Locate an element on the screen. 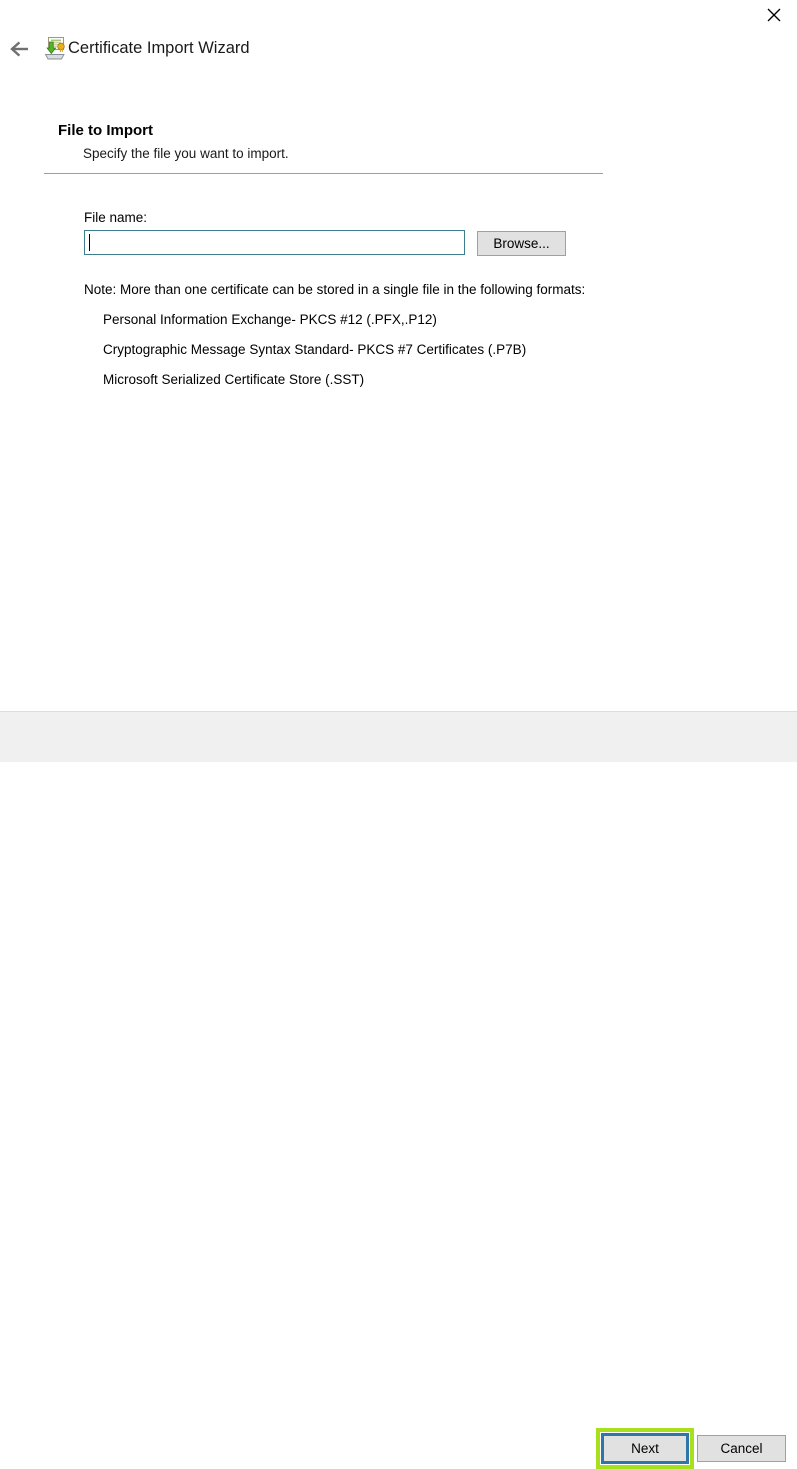 Image resolution: width=797 pixels, height=1469 pixels. cancel-button: Cancel is located at coordinates (741, 1448).